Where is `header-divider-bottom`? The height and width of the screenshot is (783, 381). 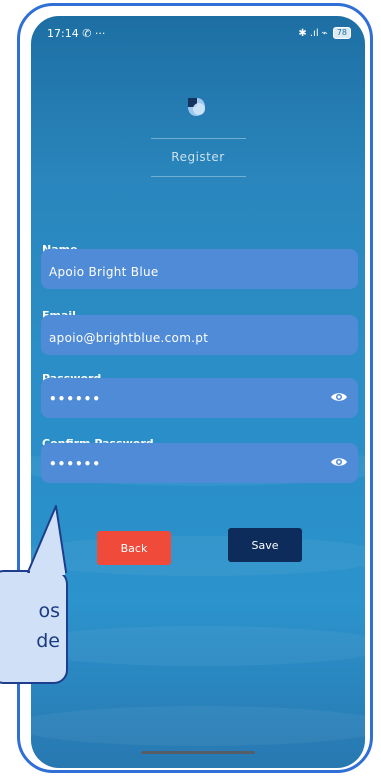
header-divider-bottom is located at coordinates (198, 176).